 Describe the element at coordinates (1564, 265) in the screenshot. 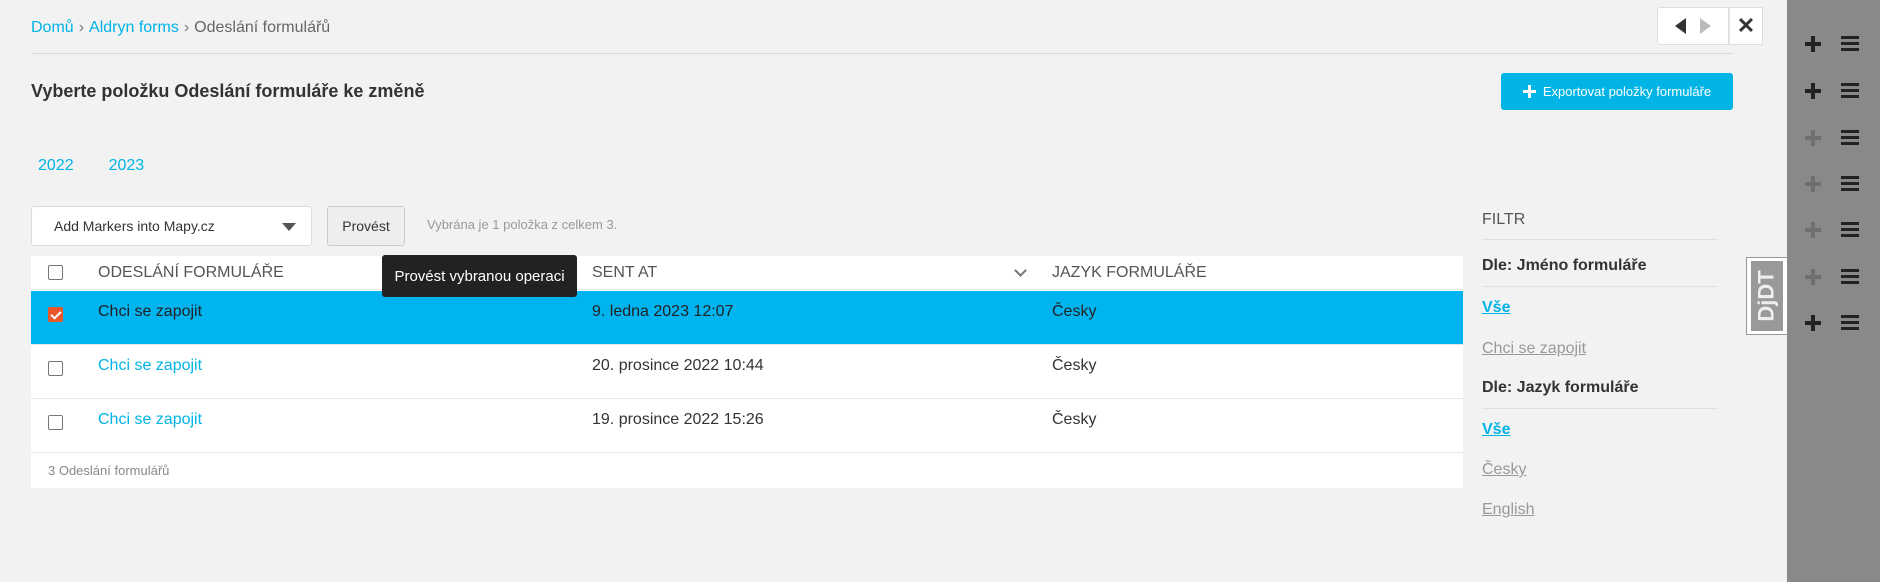

I see `filter-heading-form-name: Dle: Jméno formuláře` at that location.